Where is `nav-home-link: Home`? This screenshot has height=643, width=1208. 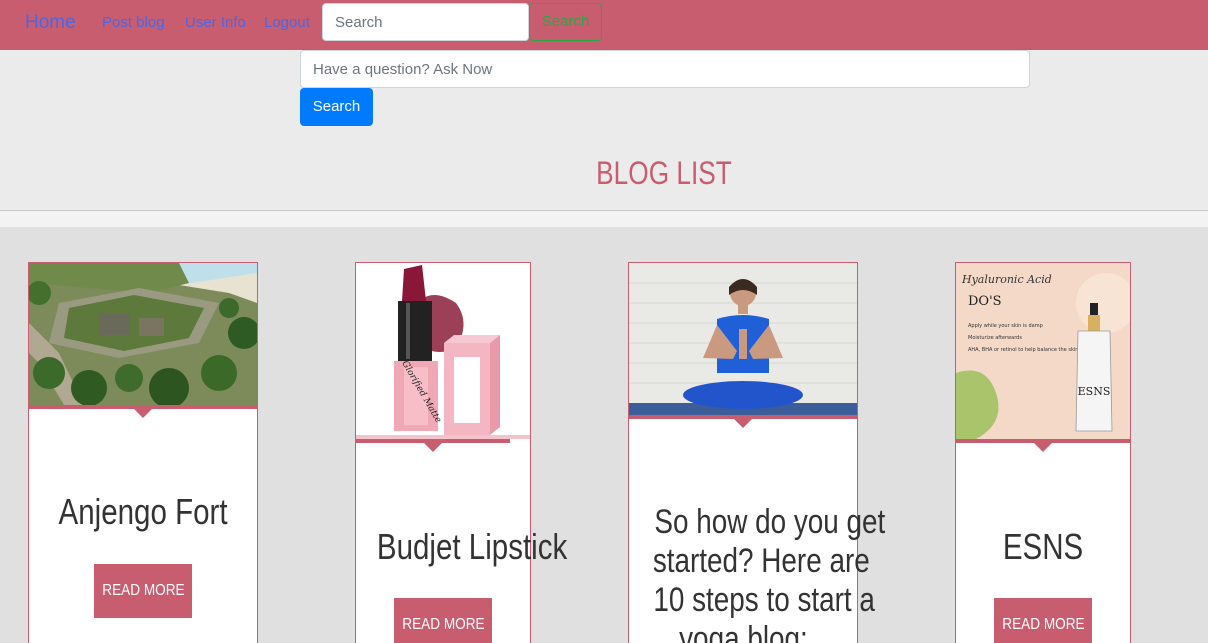
nav-home-link: Home is located at coordinates (50, 23).